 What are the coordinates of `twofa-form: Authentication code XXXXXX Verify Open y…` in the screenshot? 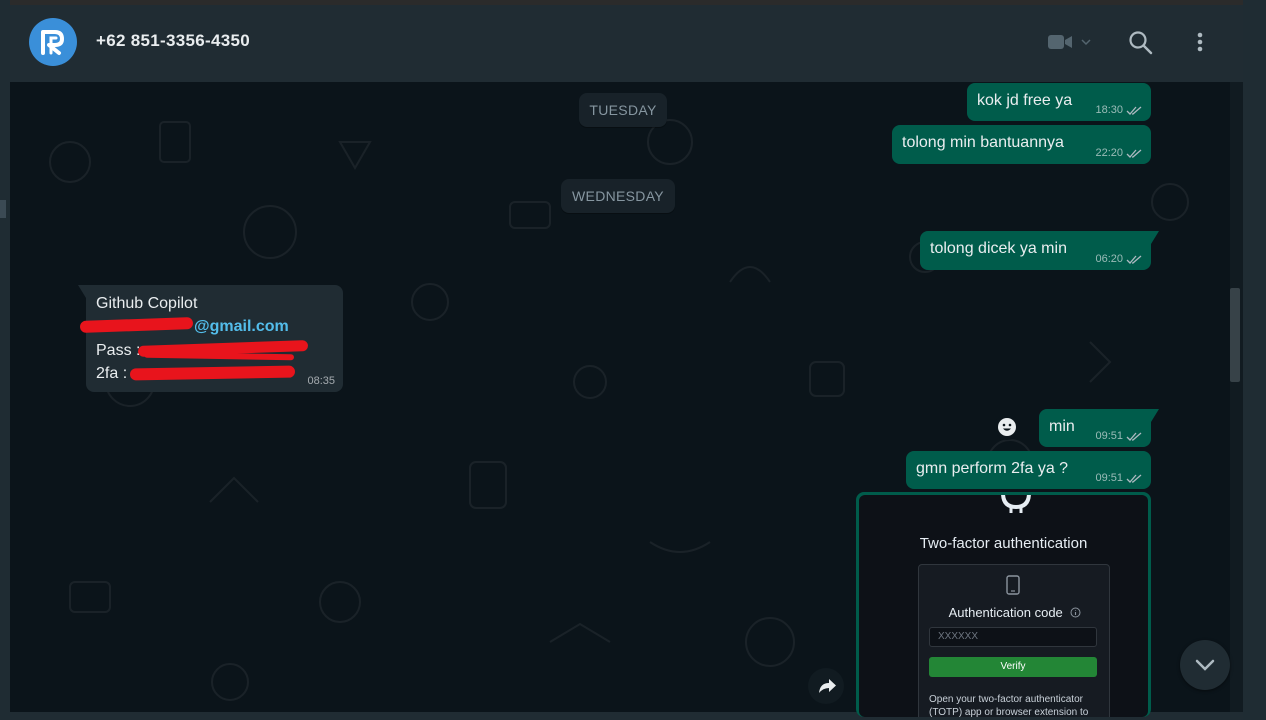 It's located at (1014, 640).